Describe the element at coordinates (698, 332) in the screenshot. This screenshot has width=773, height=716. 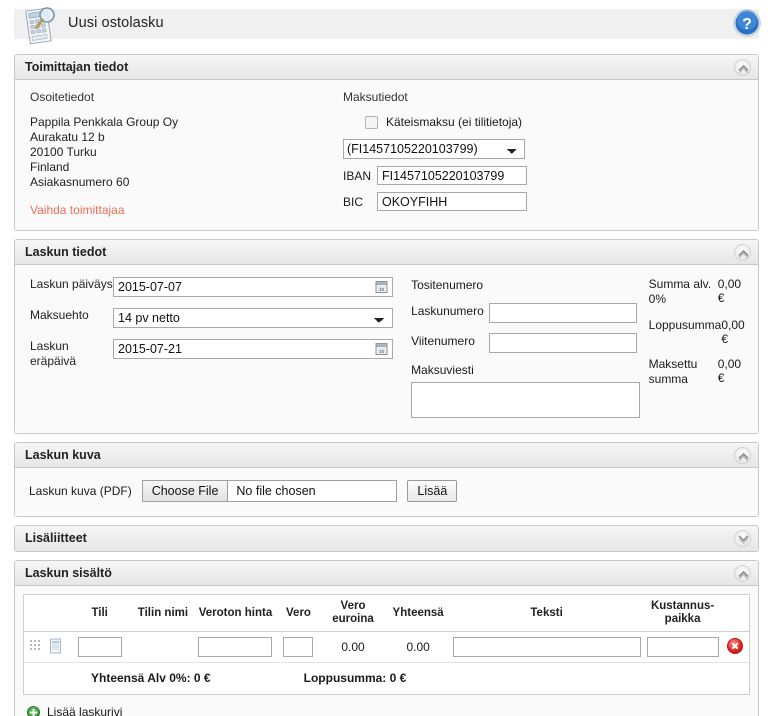
I see `total-sum-row: Loppusumma 0,00 €` at that location.